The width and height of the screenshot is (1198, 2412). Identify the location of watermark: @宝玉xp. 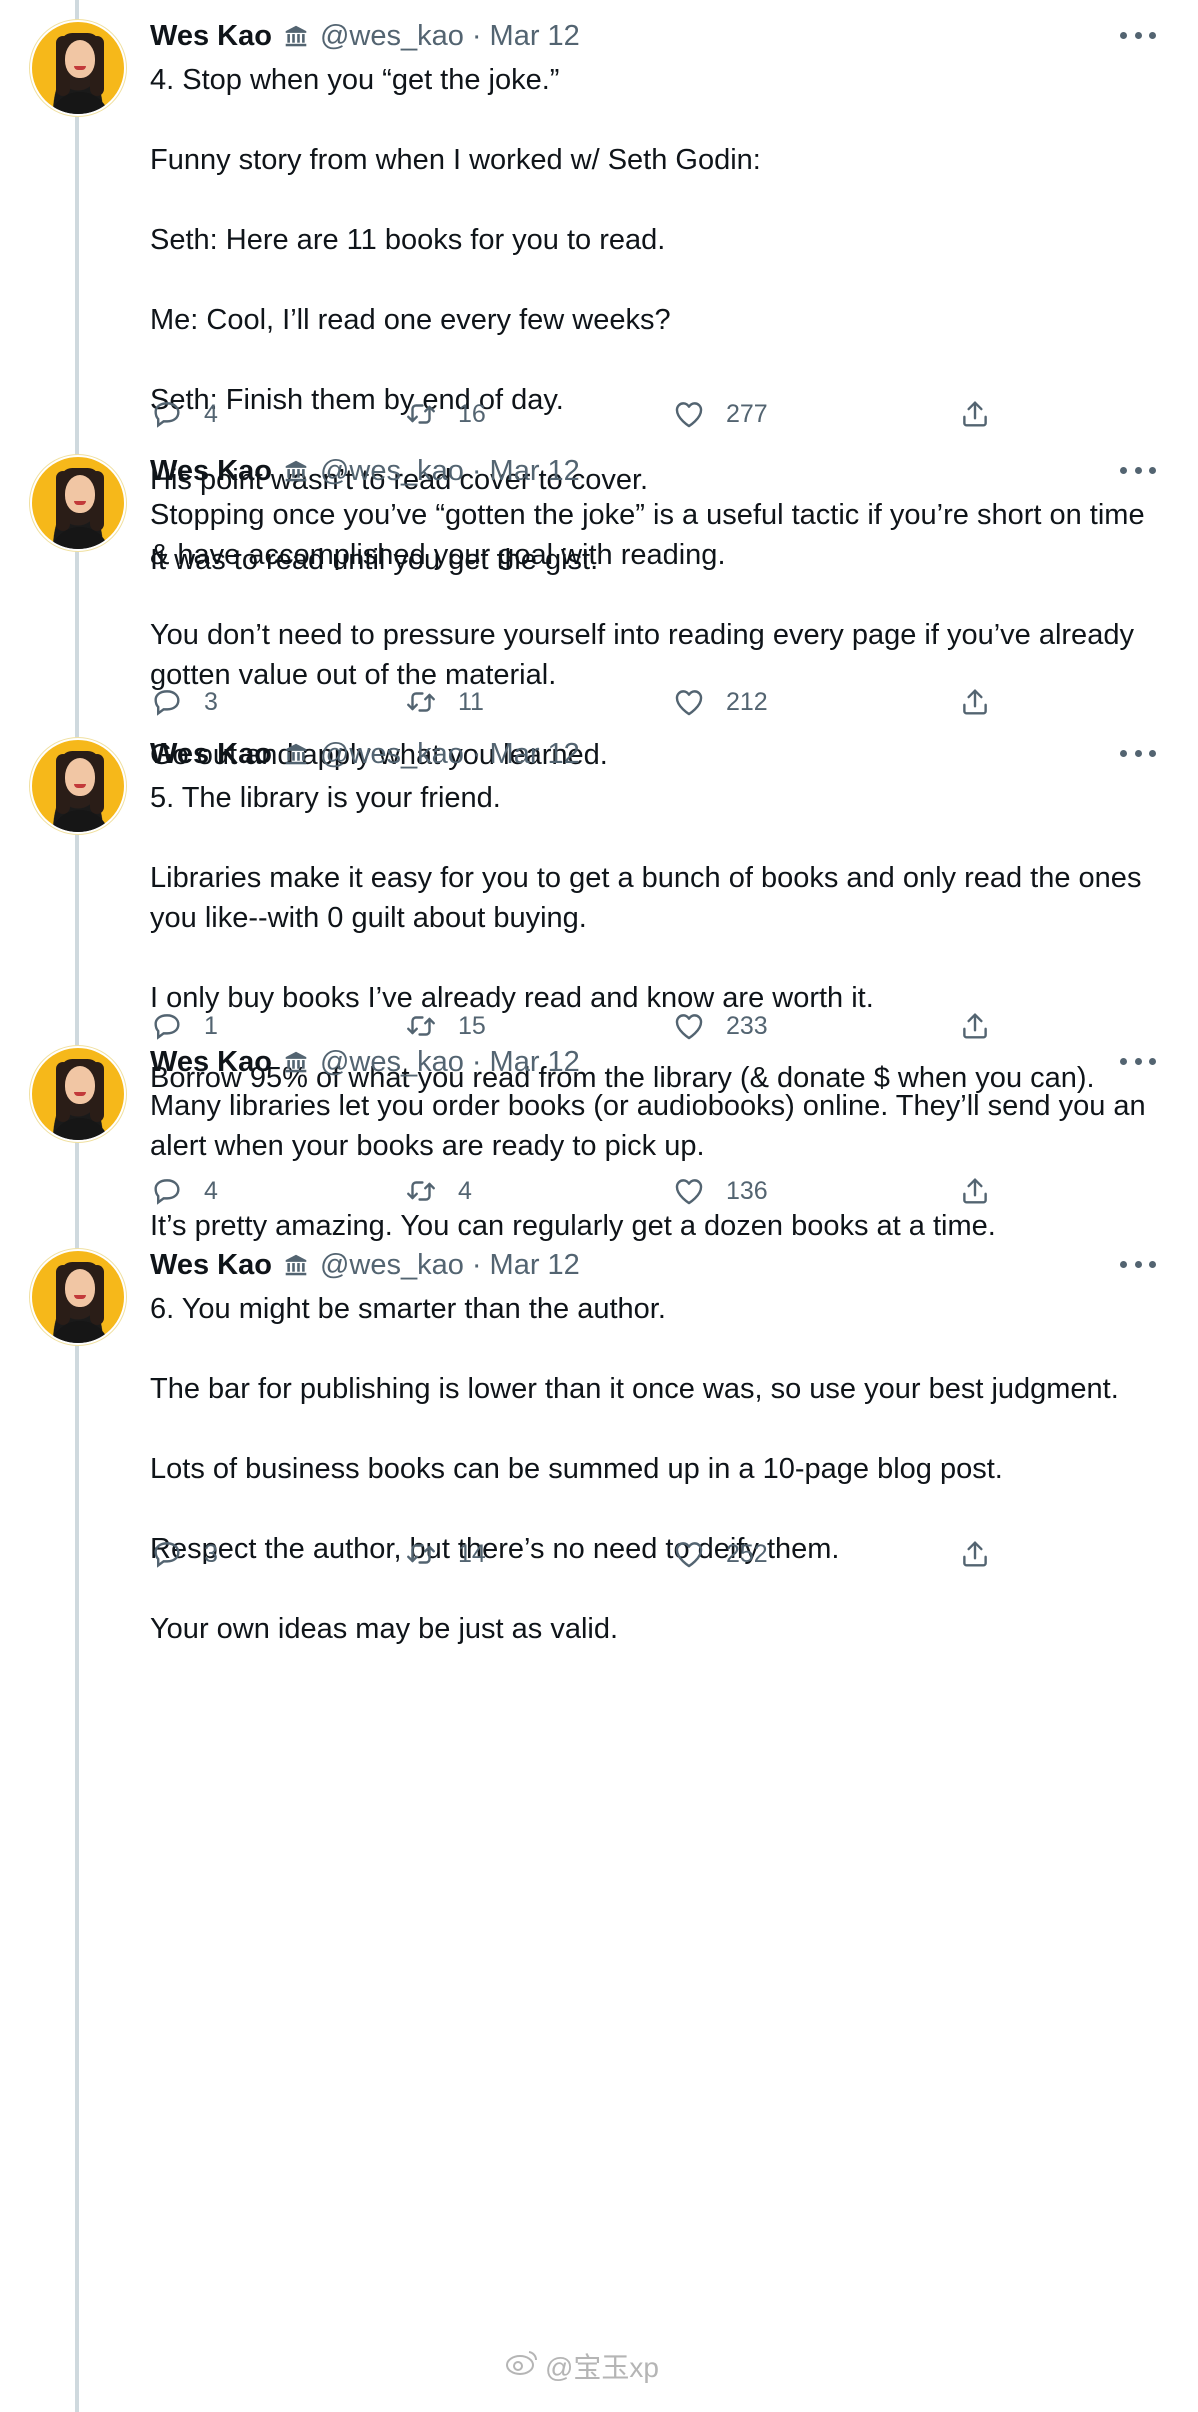
(582, 2366).